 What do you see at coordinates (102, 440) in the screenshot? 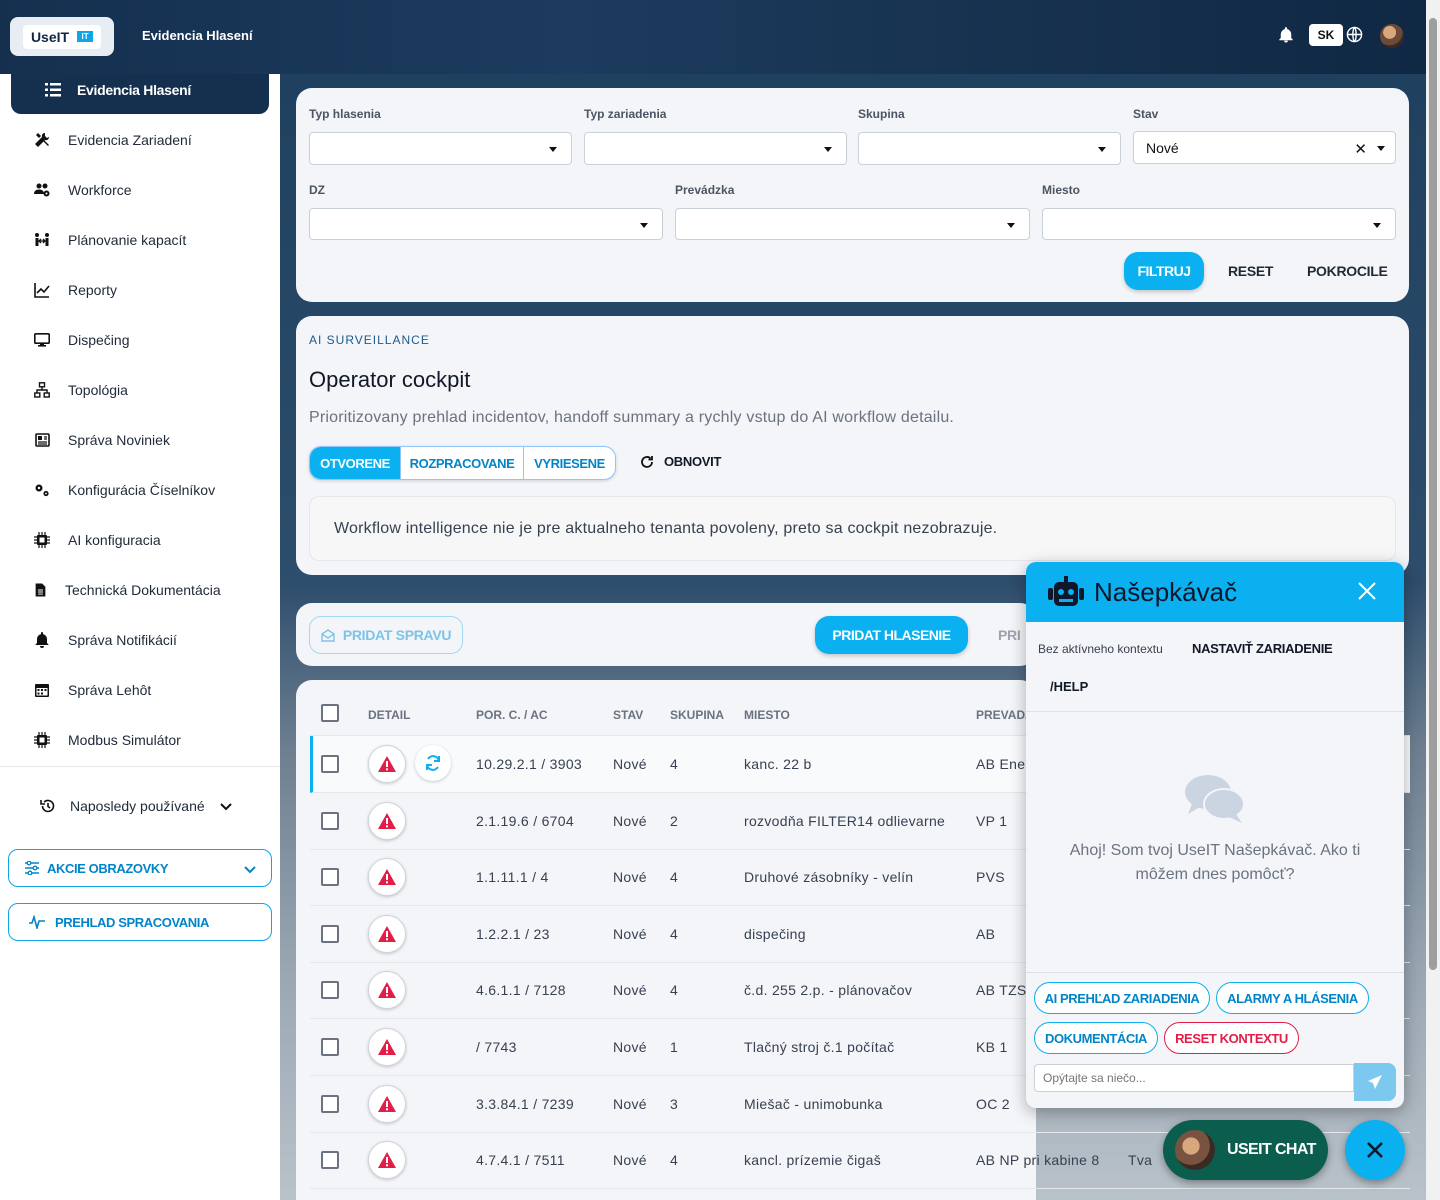
I see `sidebar-item-sprava-noviniek: Správa Noviniek` at bounding box center [102, 440].